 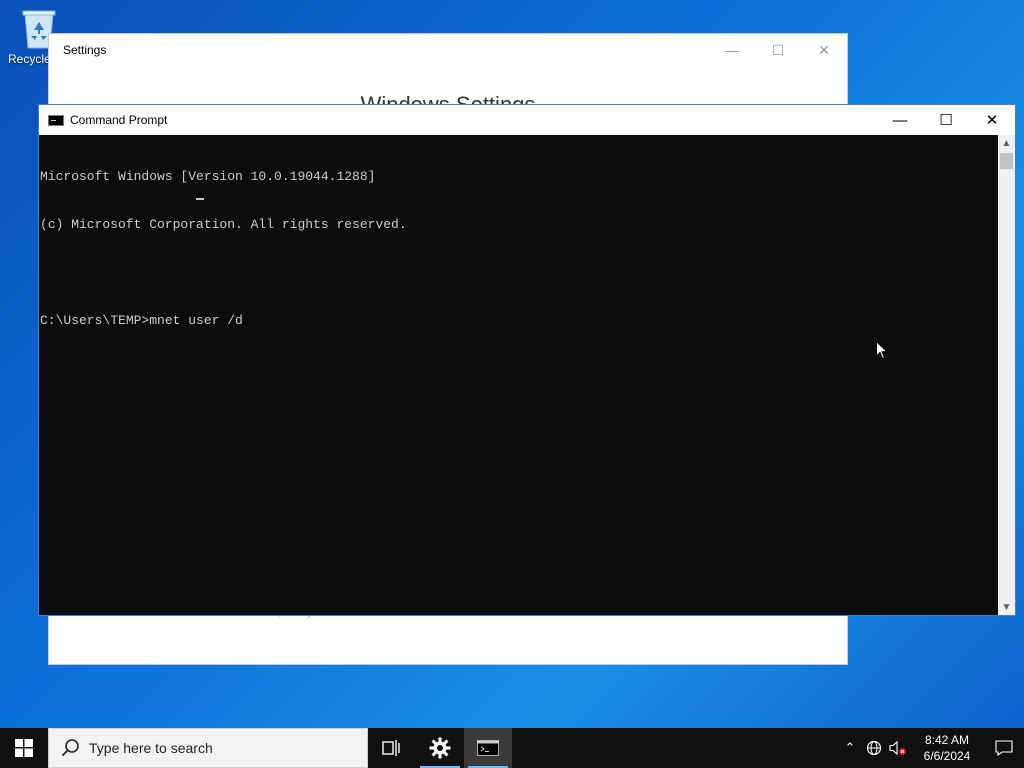 I want to click on scroll-down-icon: ▼, so click(x=1006, y=607).